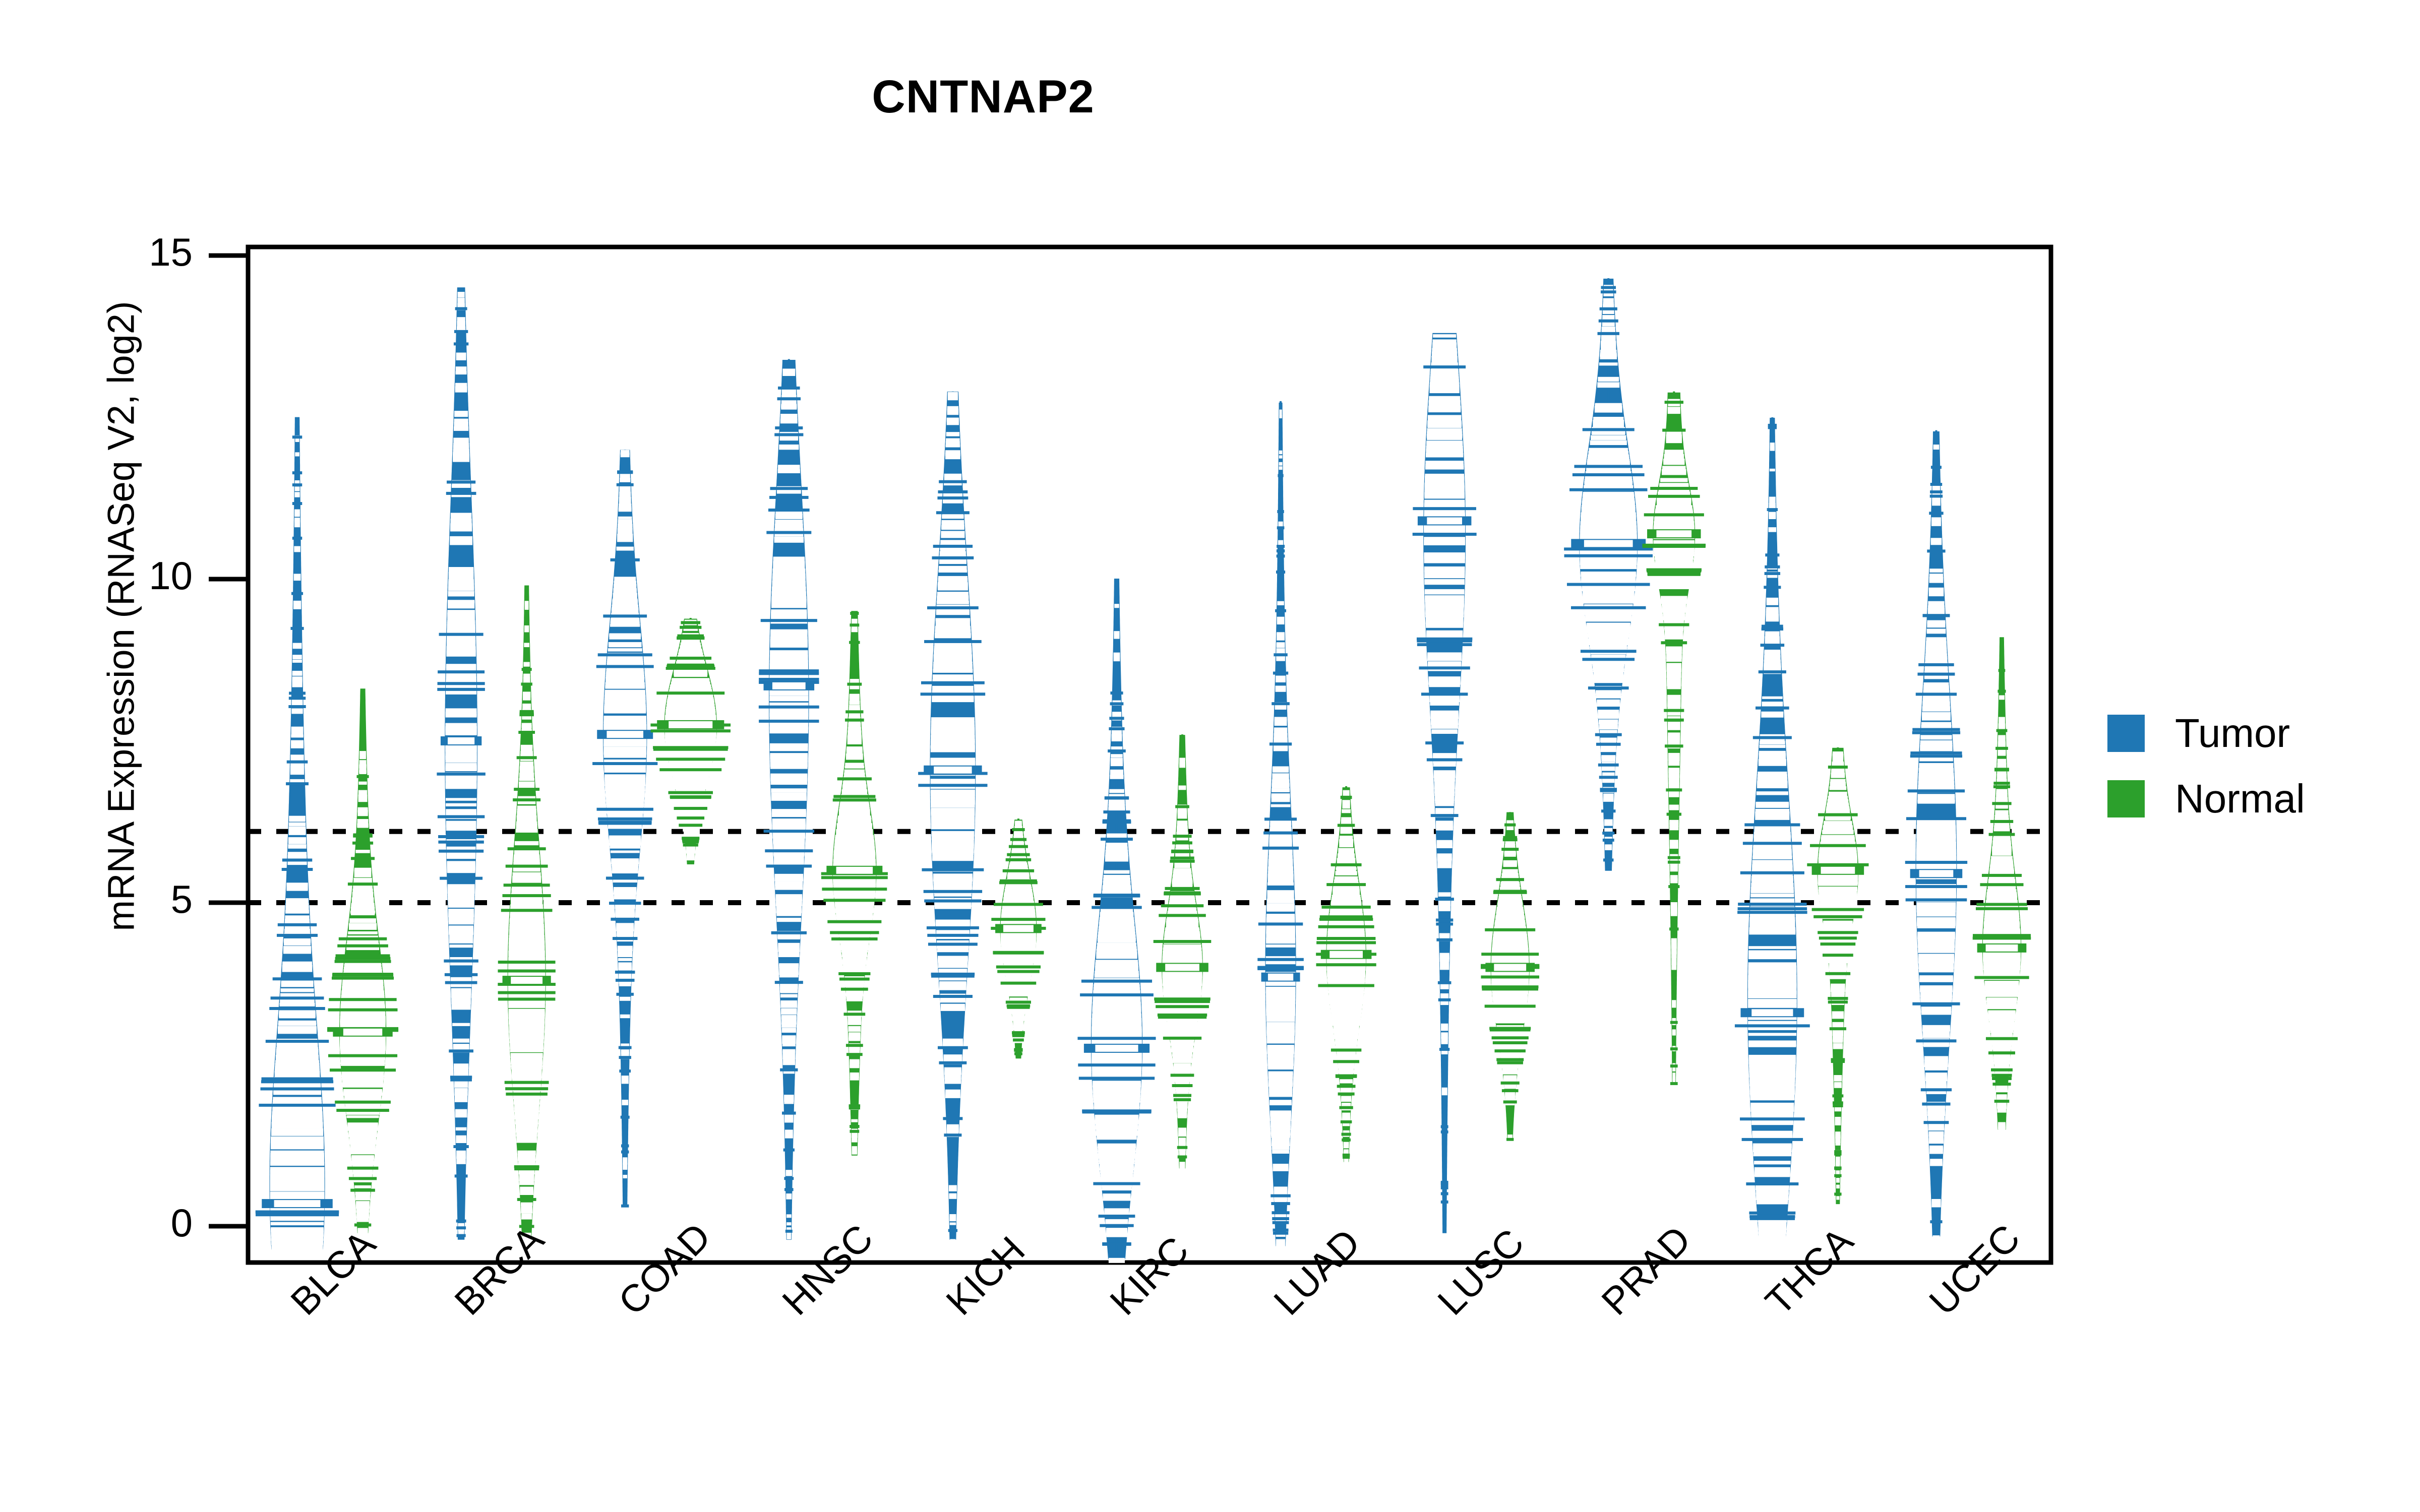 This screenshot has width=2420, height=1512. What do you see at coordinates (181, 899) in the screenshot?
I see `y-tick-label: 5` at bounding box center [181, 899].